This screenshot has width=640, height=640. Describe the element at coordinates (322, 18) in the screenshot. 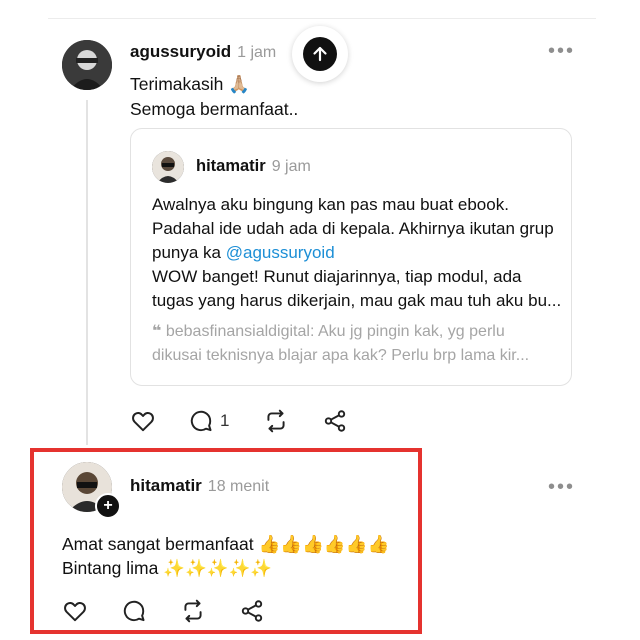

I see `top-divider` at that location.